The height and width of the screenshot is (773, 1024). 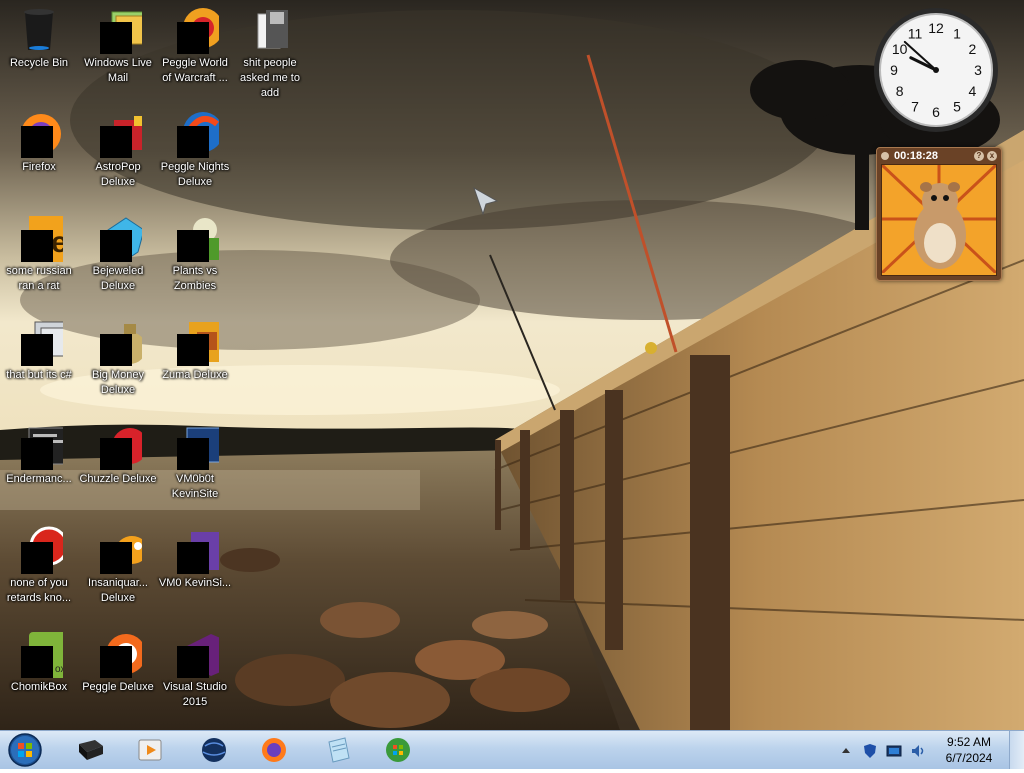 I want to click on desktop-icon-peggle-deluxe: Peggle Deluxe, so click(x=118, y=660).